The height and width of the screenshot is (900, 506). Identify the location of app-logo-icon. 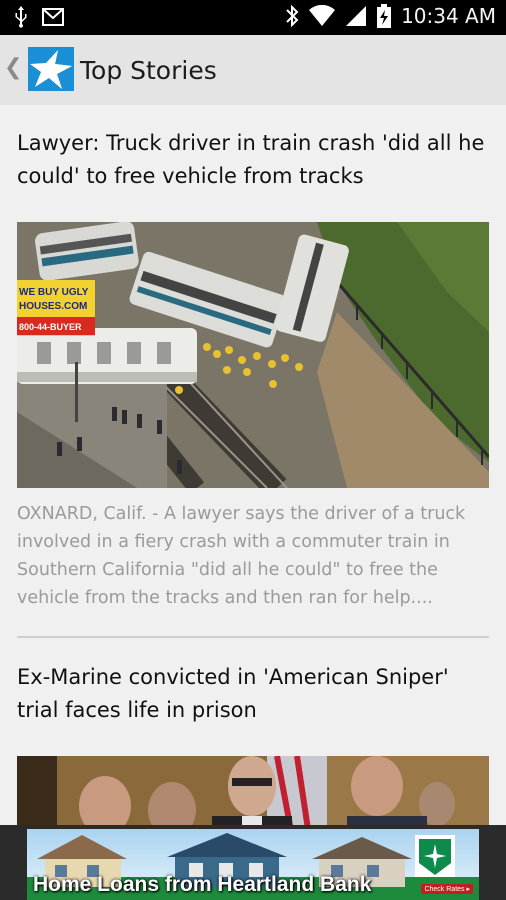
(51, 69).